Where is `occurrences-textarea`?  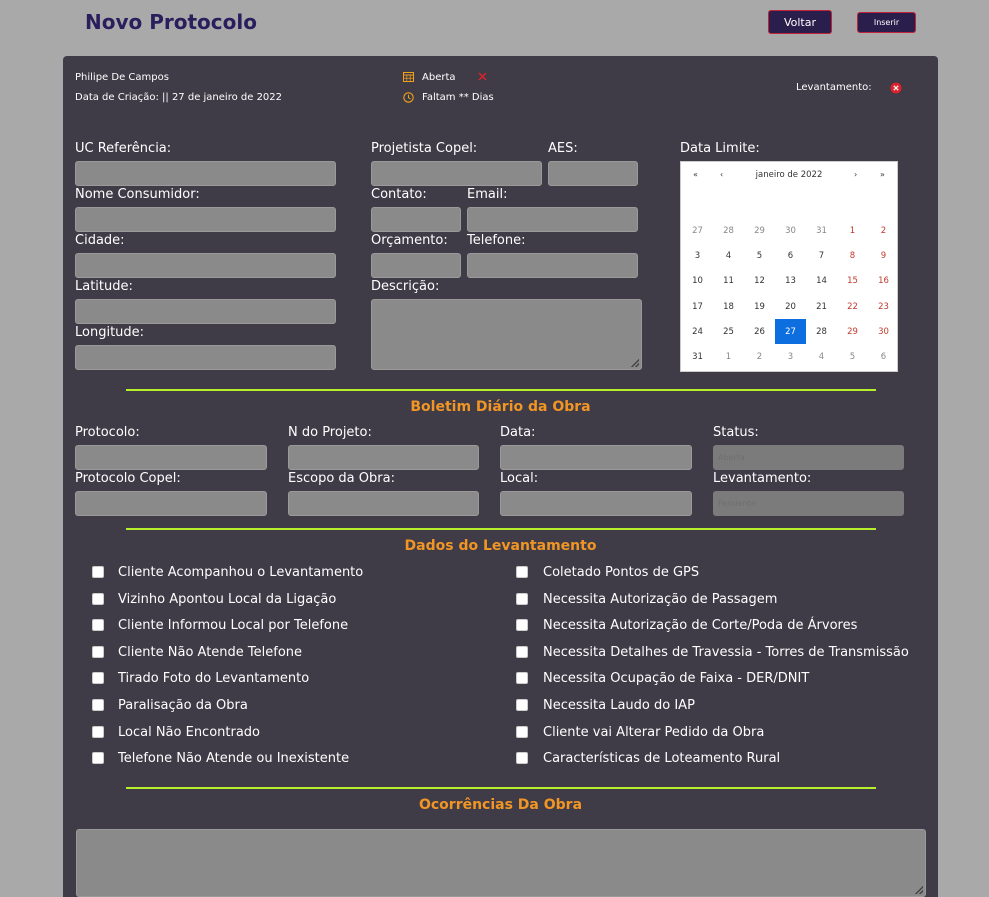
occurrences-textarea is located at coordinates (501, 863).